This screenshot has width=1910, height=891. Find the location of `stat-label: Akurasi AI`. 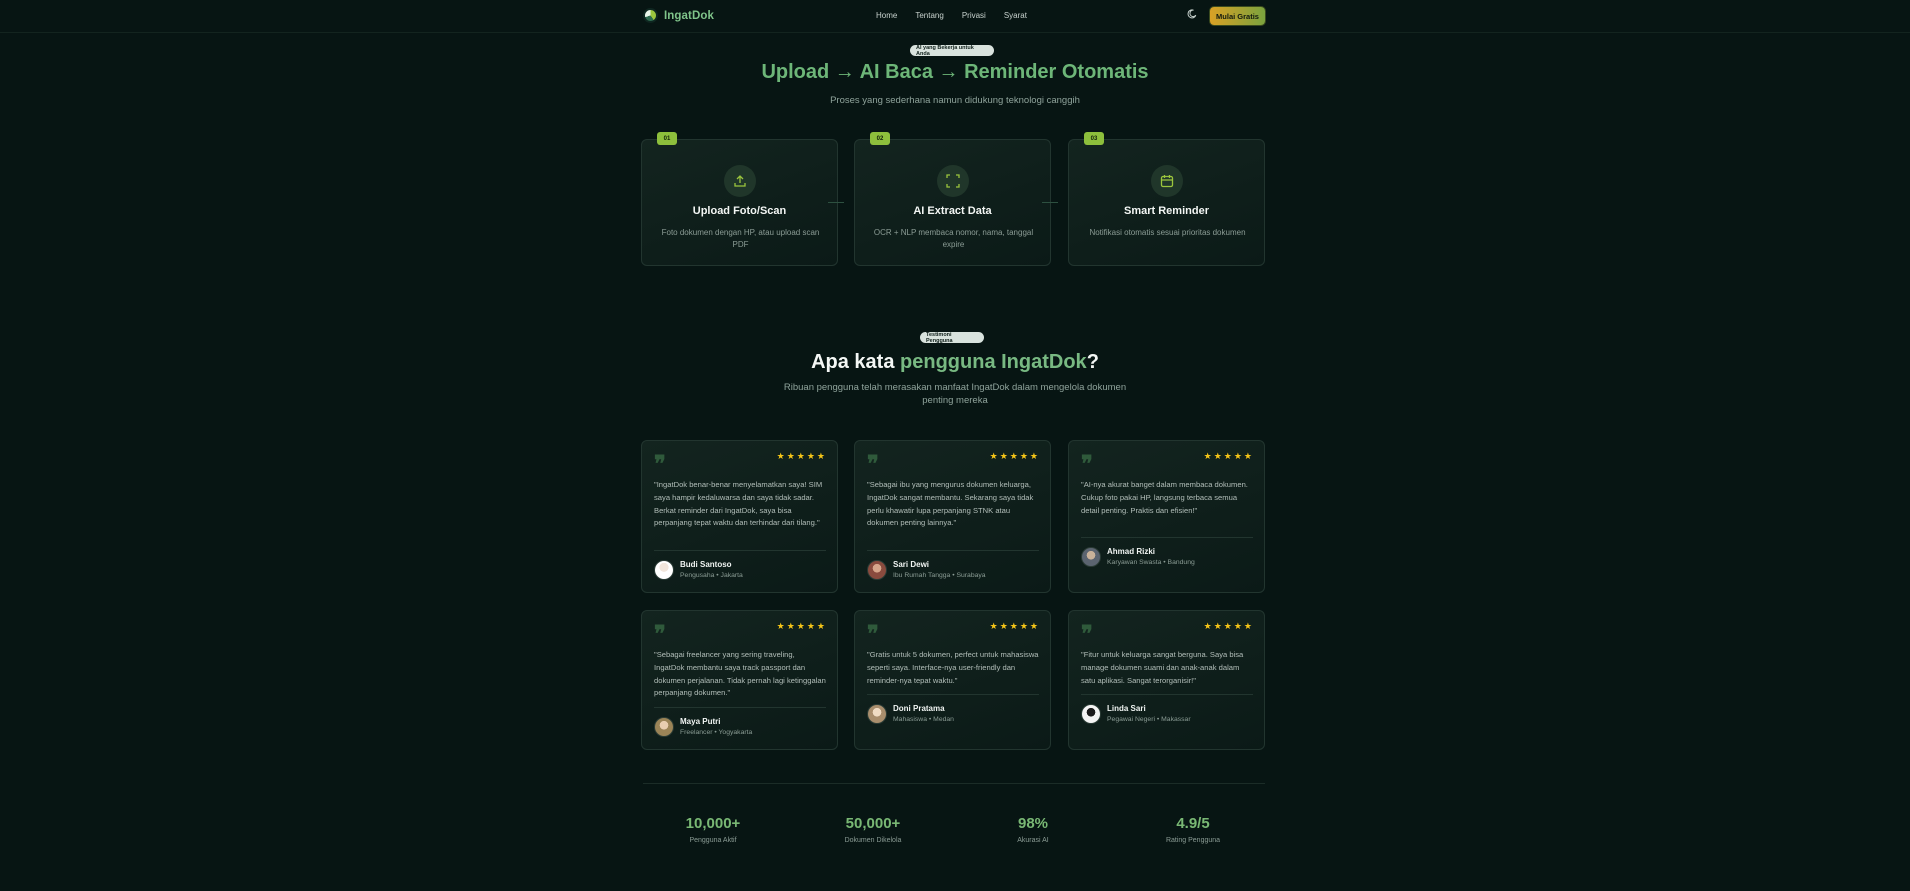

stat-label: Akurasi AI is located at coordinates (1033, 840).